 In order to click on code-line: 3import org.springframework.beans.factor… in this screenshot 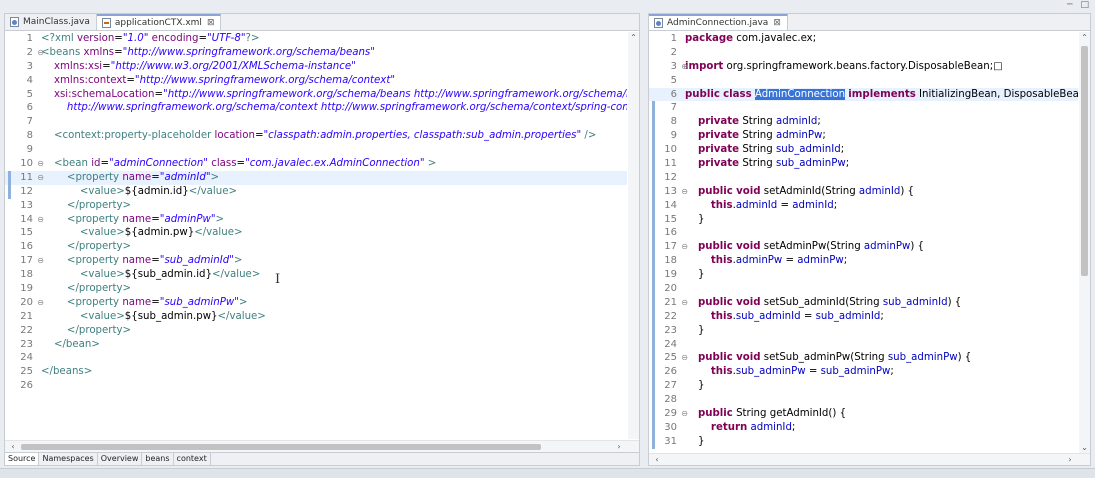, I will do `click(863, 67)`.